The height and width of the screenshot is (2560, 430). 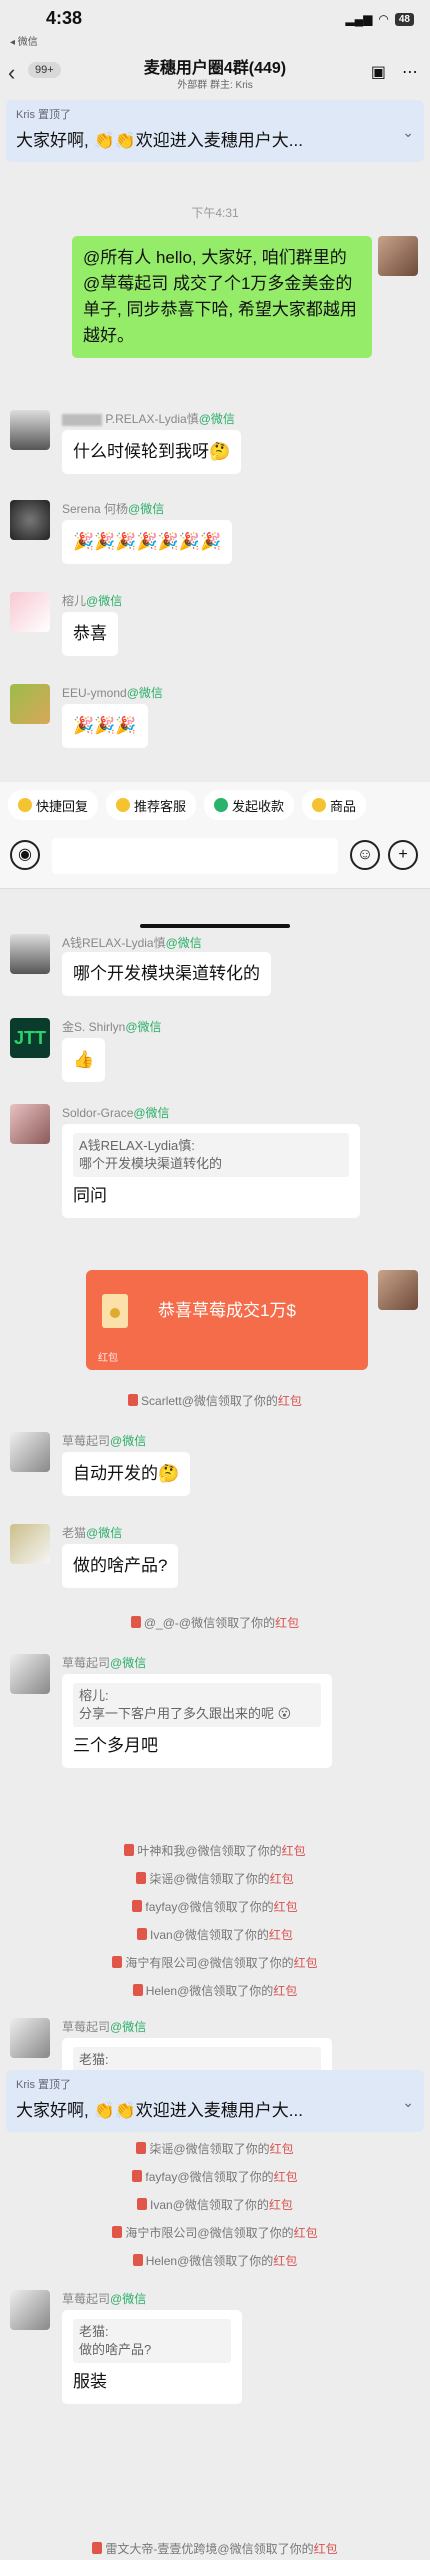 I want to click on message-bubble: 做的啥产品?, so click(x=120, y=1566).